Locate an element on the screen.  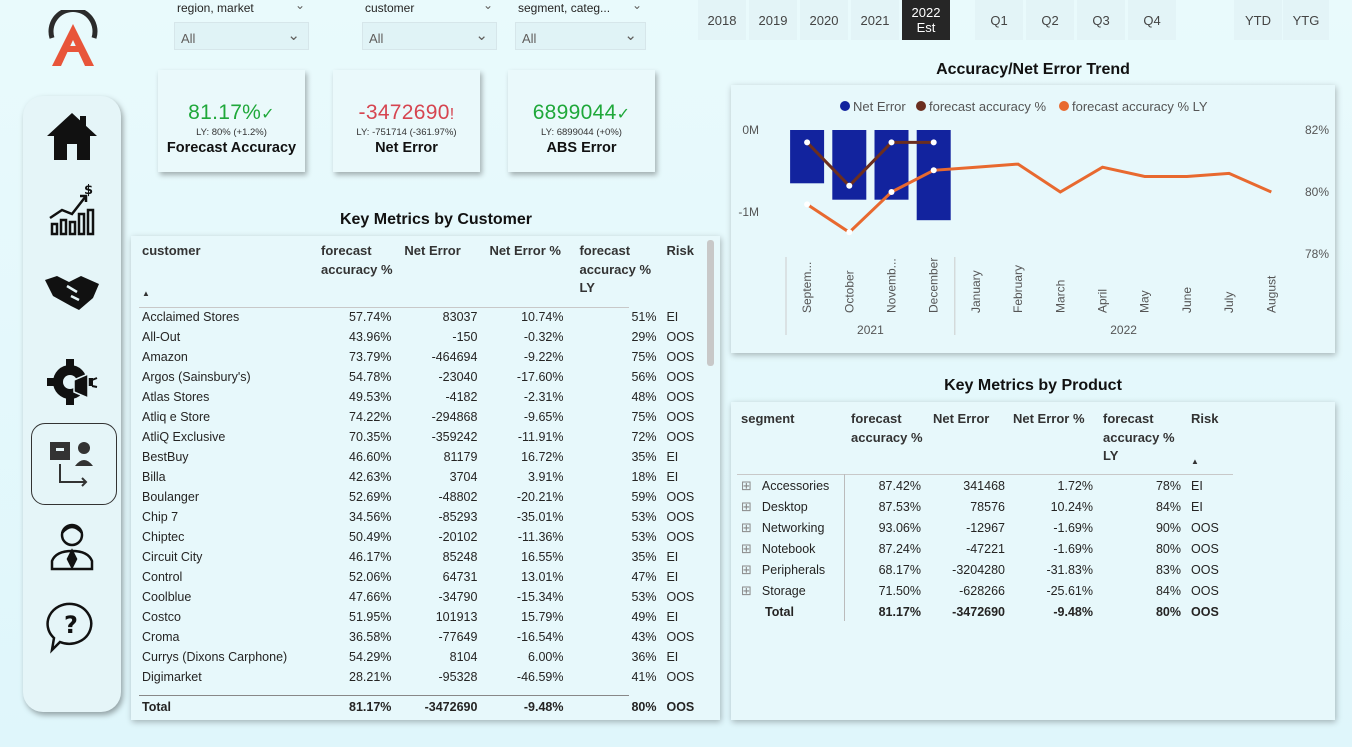
kpi-value: 81.17%✓ is located at coordinates (231, 112).